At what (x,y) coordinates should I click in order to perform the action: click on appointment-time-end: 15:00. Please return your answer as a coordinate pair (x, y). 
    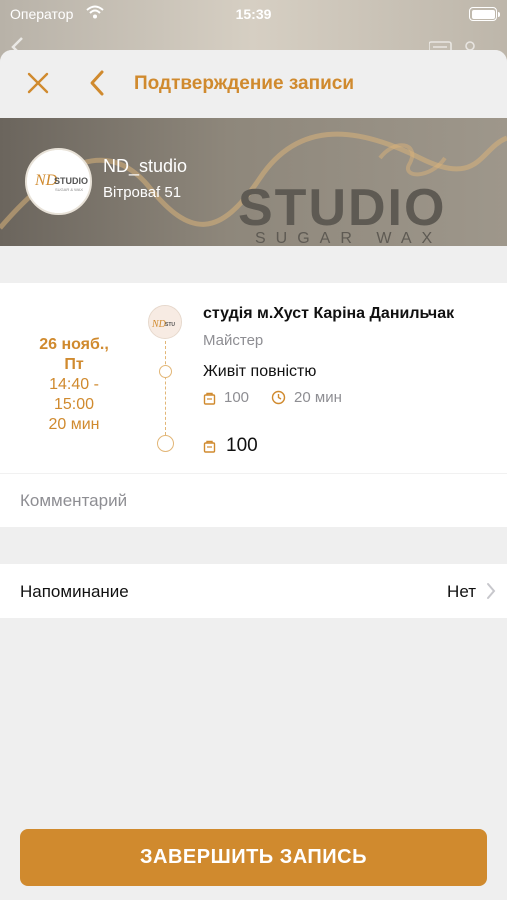
    Looking at the image, I should click on (74, 404).